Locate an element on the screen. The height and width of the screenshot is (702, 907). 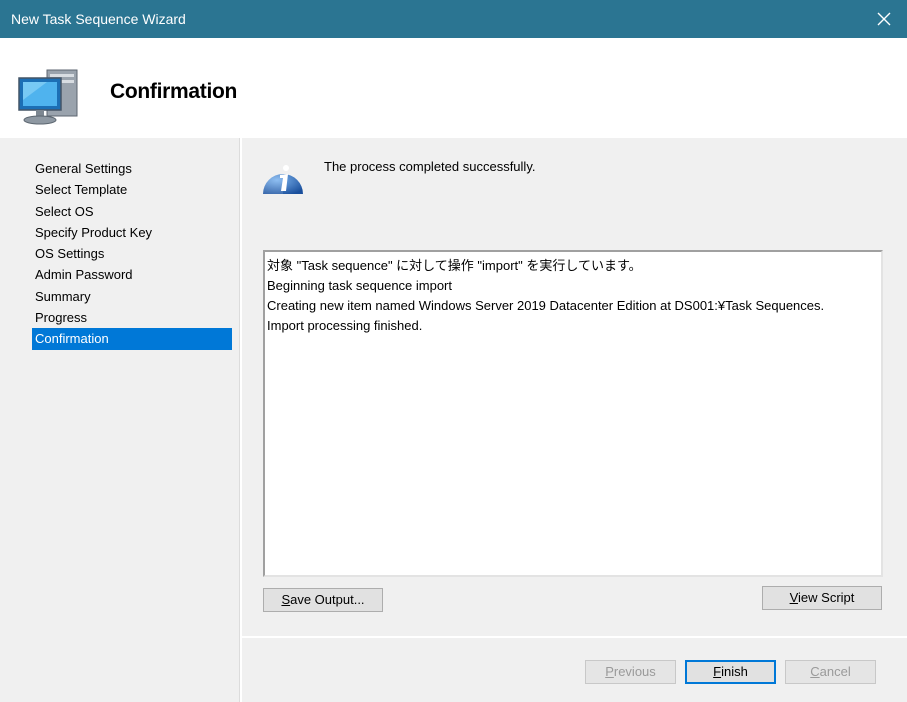
close-button is located at coordinates (884, 19).